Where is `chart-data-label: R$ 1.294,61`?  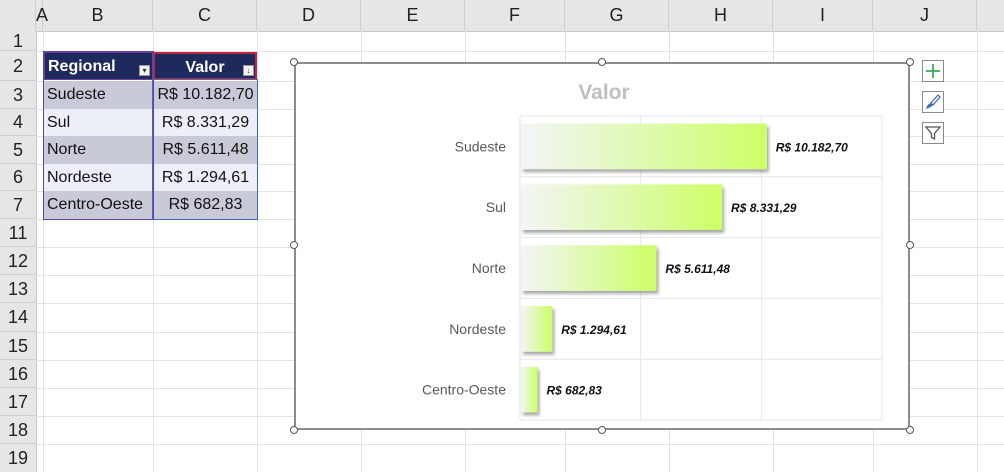 chart-data-label: R$ 1.294,61 is located at coordinates (594, 330).